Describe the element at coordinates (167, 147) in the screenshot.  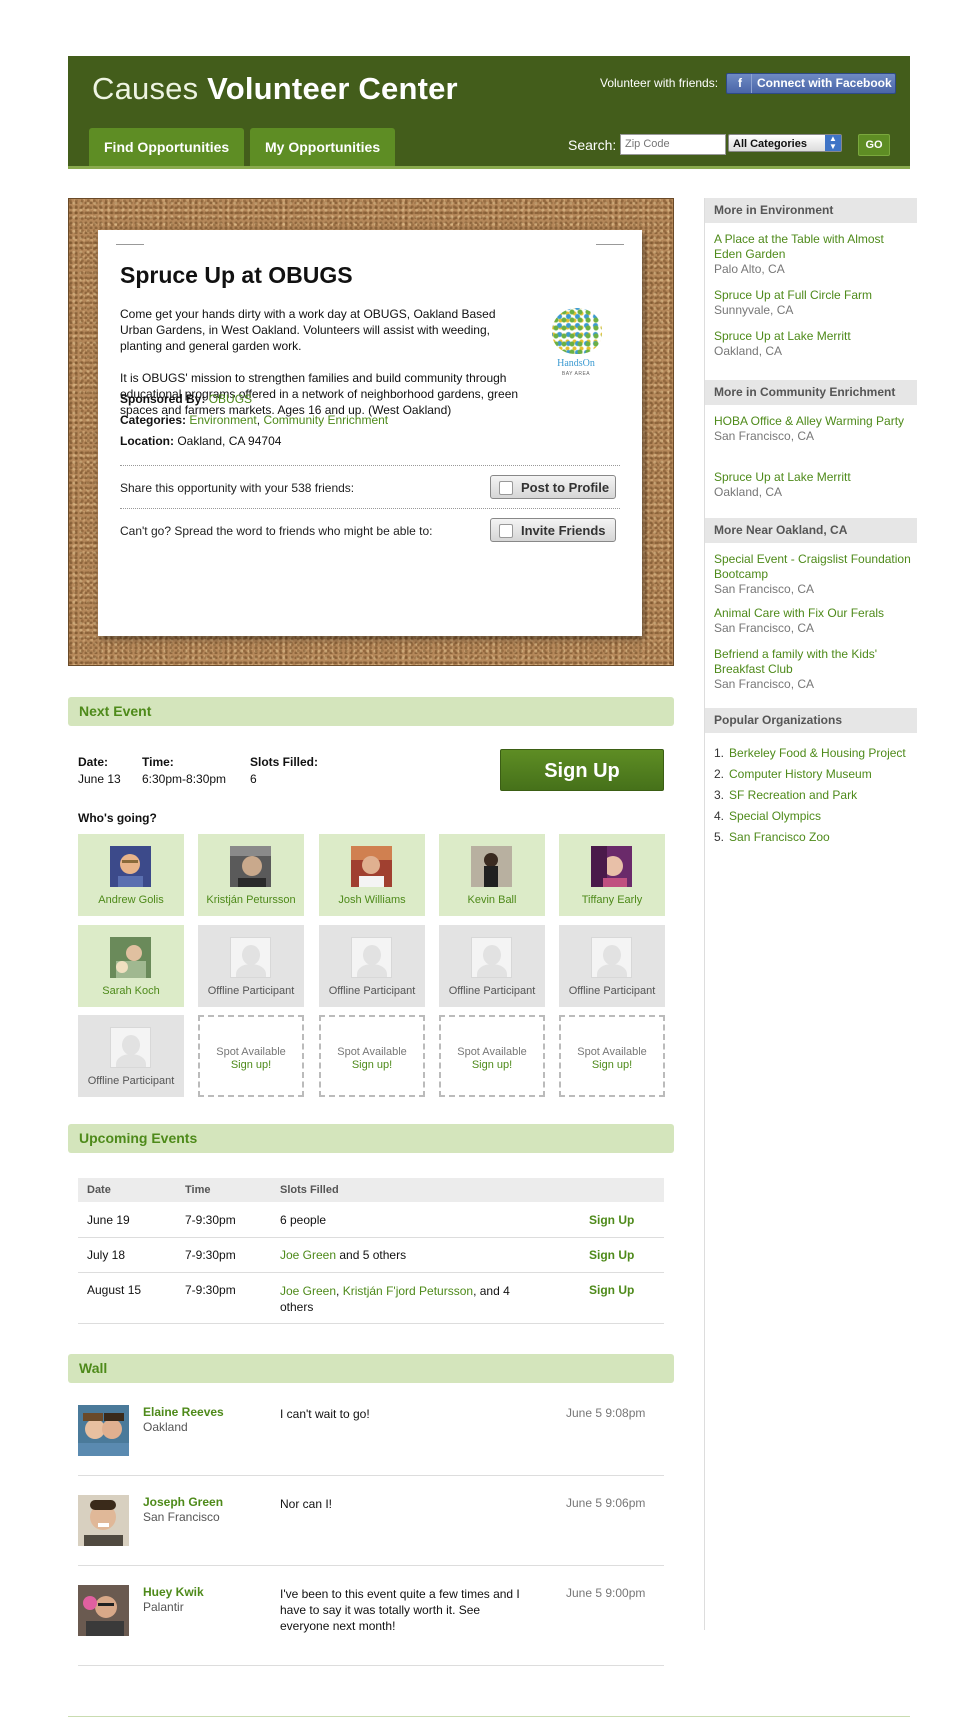
I see `tab-find-opportunities: Find Opportunities` at that location.